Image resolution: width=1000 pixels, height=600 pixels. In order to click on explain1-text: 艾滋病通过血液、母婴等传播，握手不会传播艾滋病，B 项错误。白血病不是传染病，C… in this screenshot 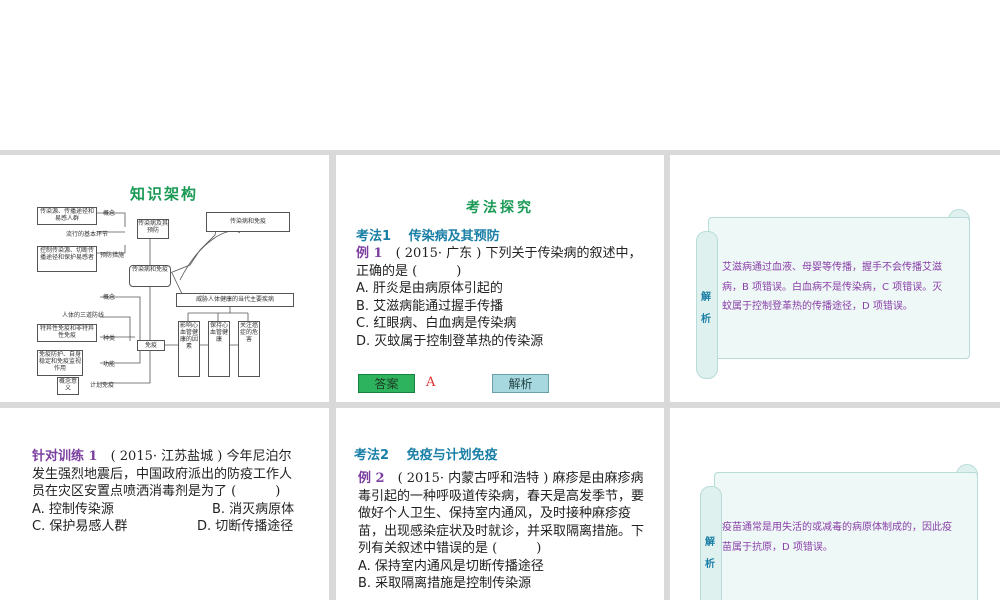, I will do `click(832, 287)`.